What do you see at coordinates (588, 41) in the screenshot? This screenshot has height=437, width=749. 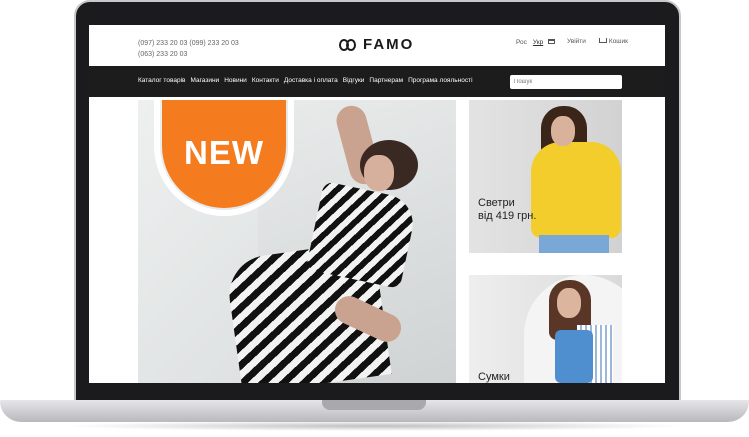 I see `user-actions: Увійти Кошик` at bounding box center [588, 41].